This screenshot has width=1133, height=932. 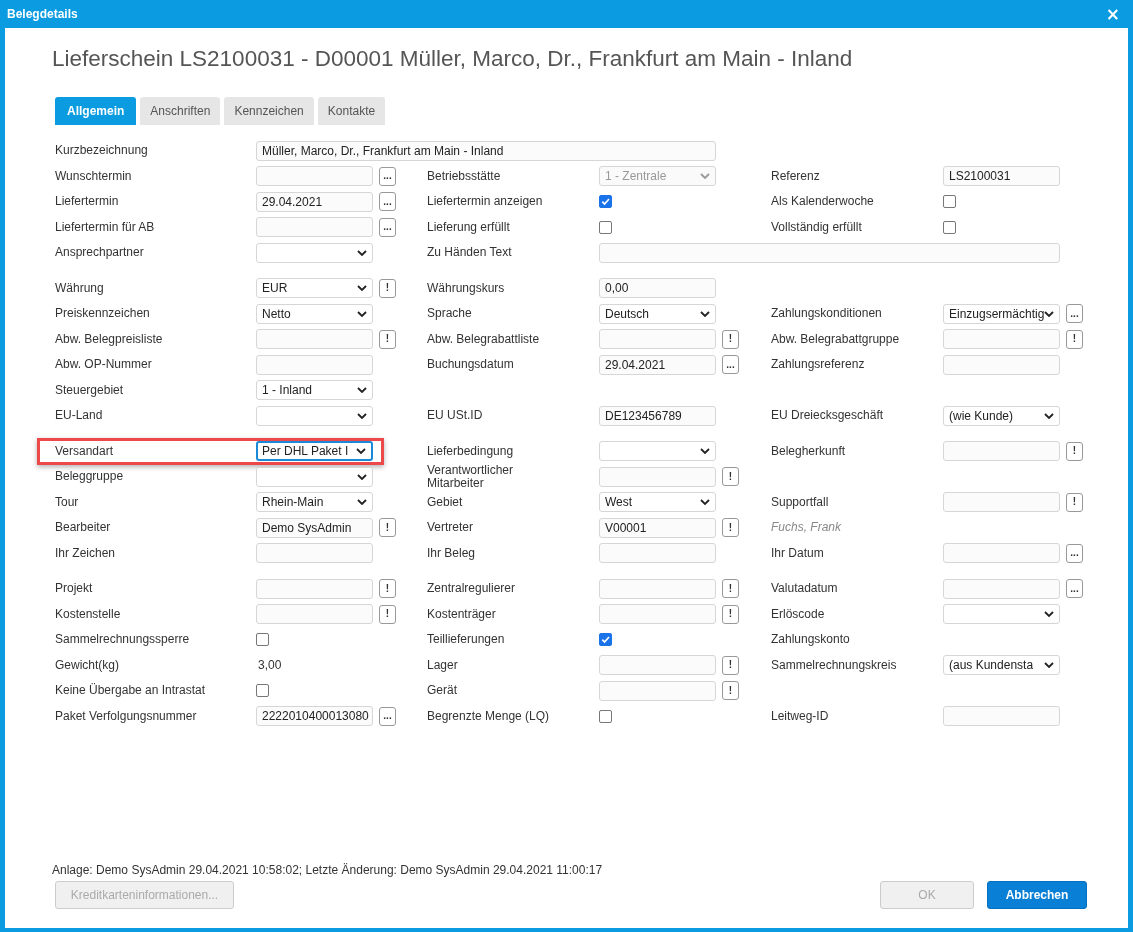 What do you see at coordinates (102, 151) in the screenshot?
I see `field-label: Kurzbezeichnung` at bounding box center [102, 151].